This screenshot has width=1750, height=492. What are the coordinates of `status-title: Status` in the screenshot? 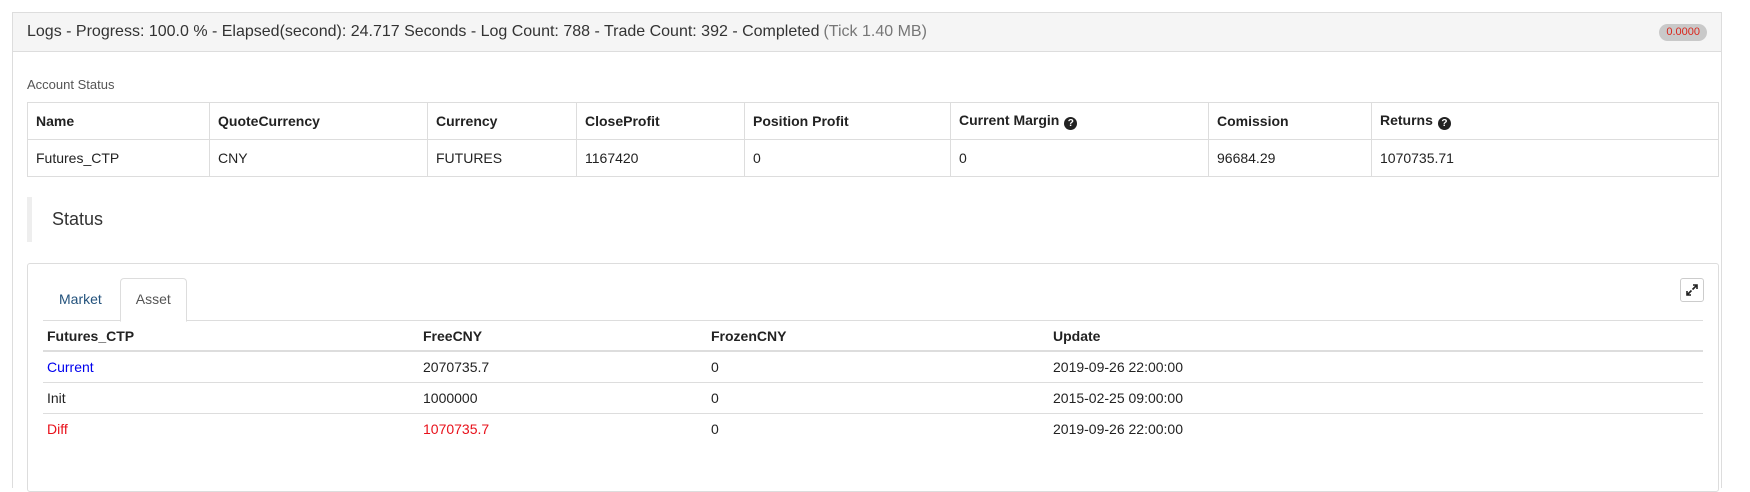 It's located at (78, 219).